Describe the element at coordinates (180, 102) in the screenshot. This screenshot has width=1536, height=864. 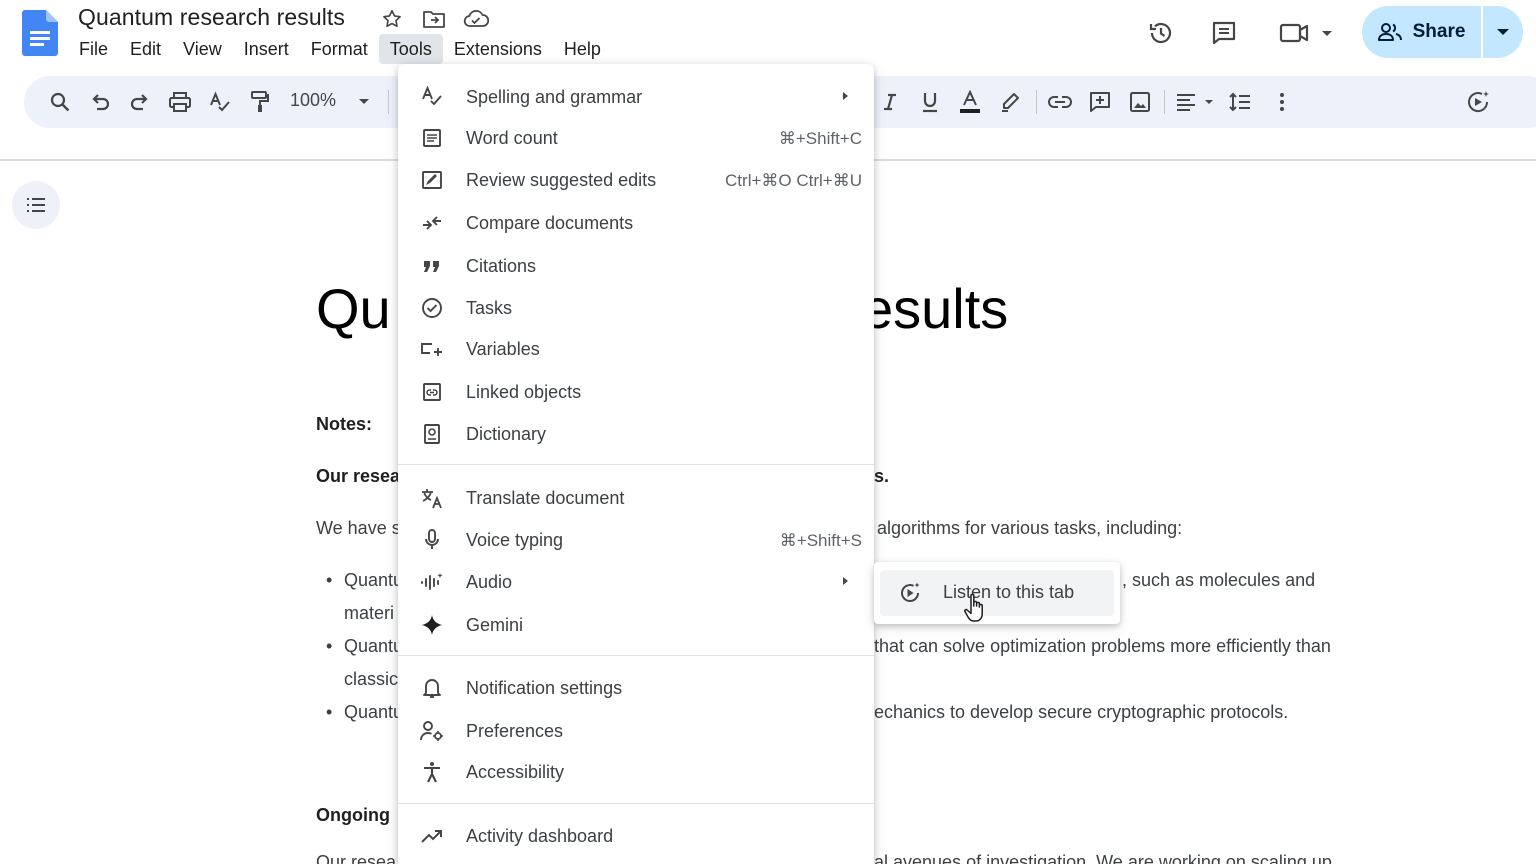
I see `print-icon` at that location.